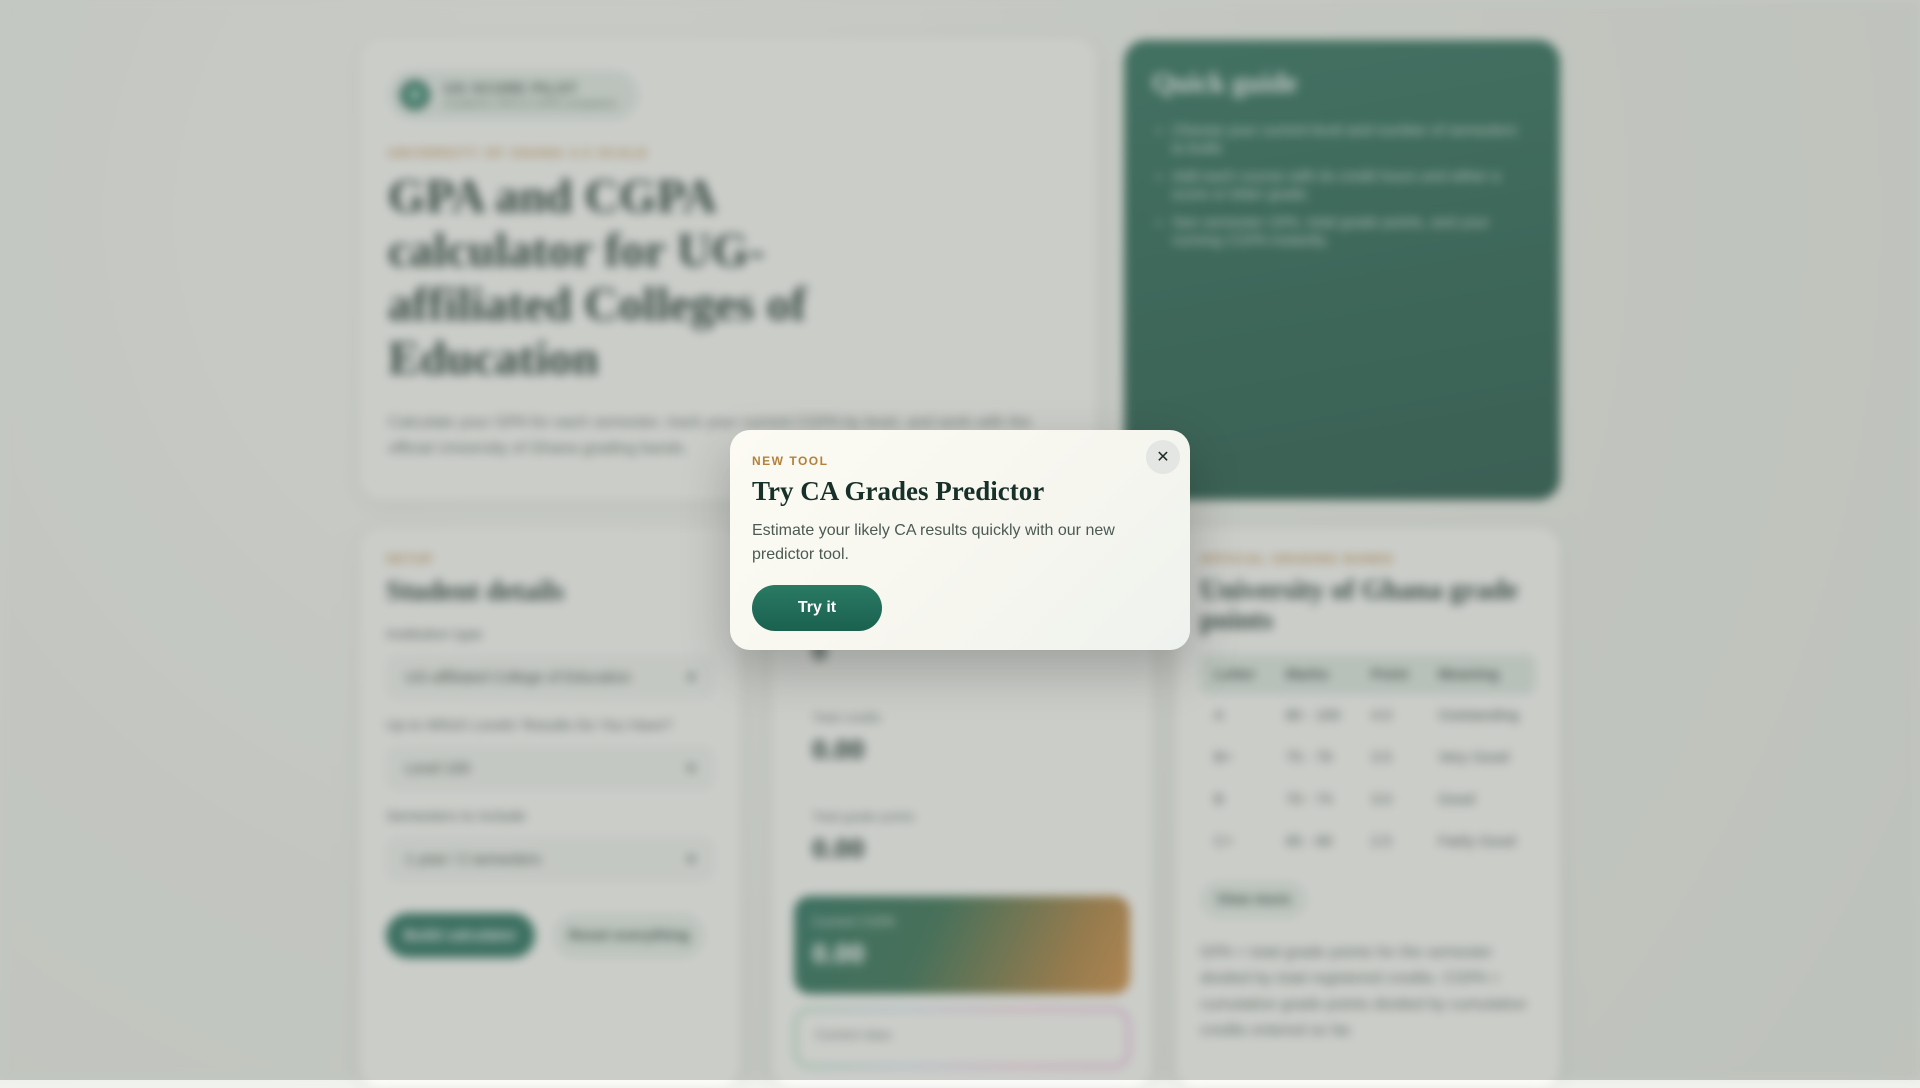 Image resolution: width=1920 pixels, height=1088 pixels. I want to click on try-it-button: Try it, so click(817, 608).